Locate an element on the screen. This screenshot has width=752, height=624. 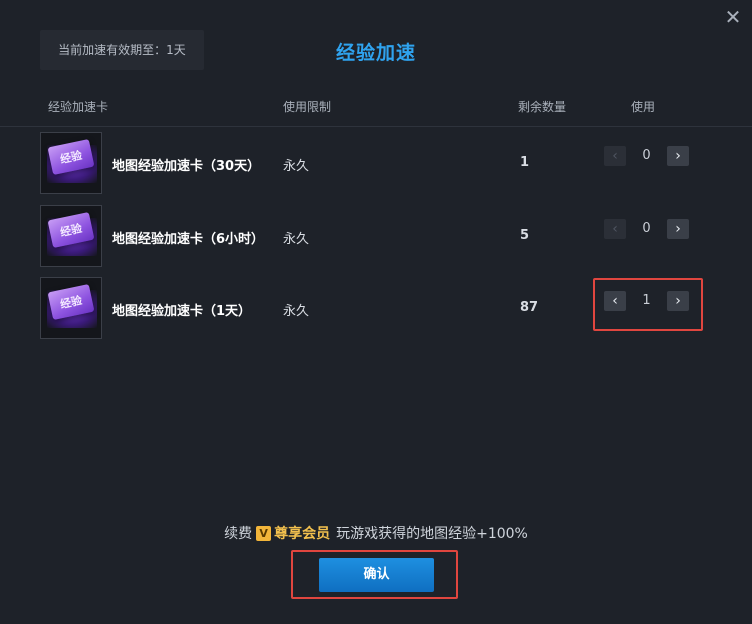
header-card: 经验加速卡 is located at coordinates (78, 107).